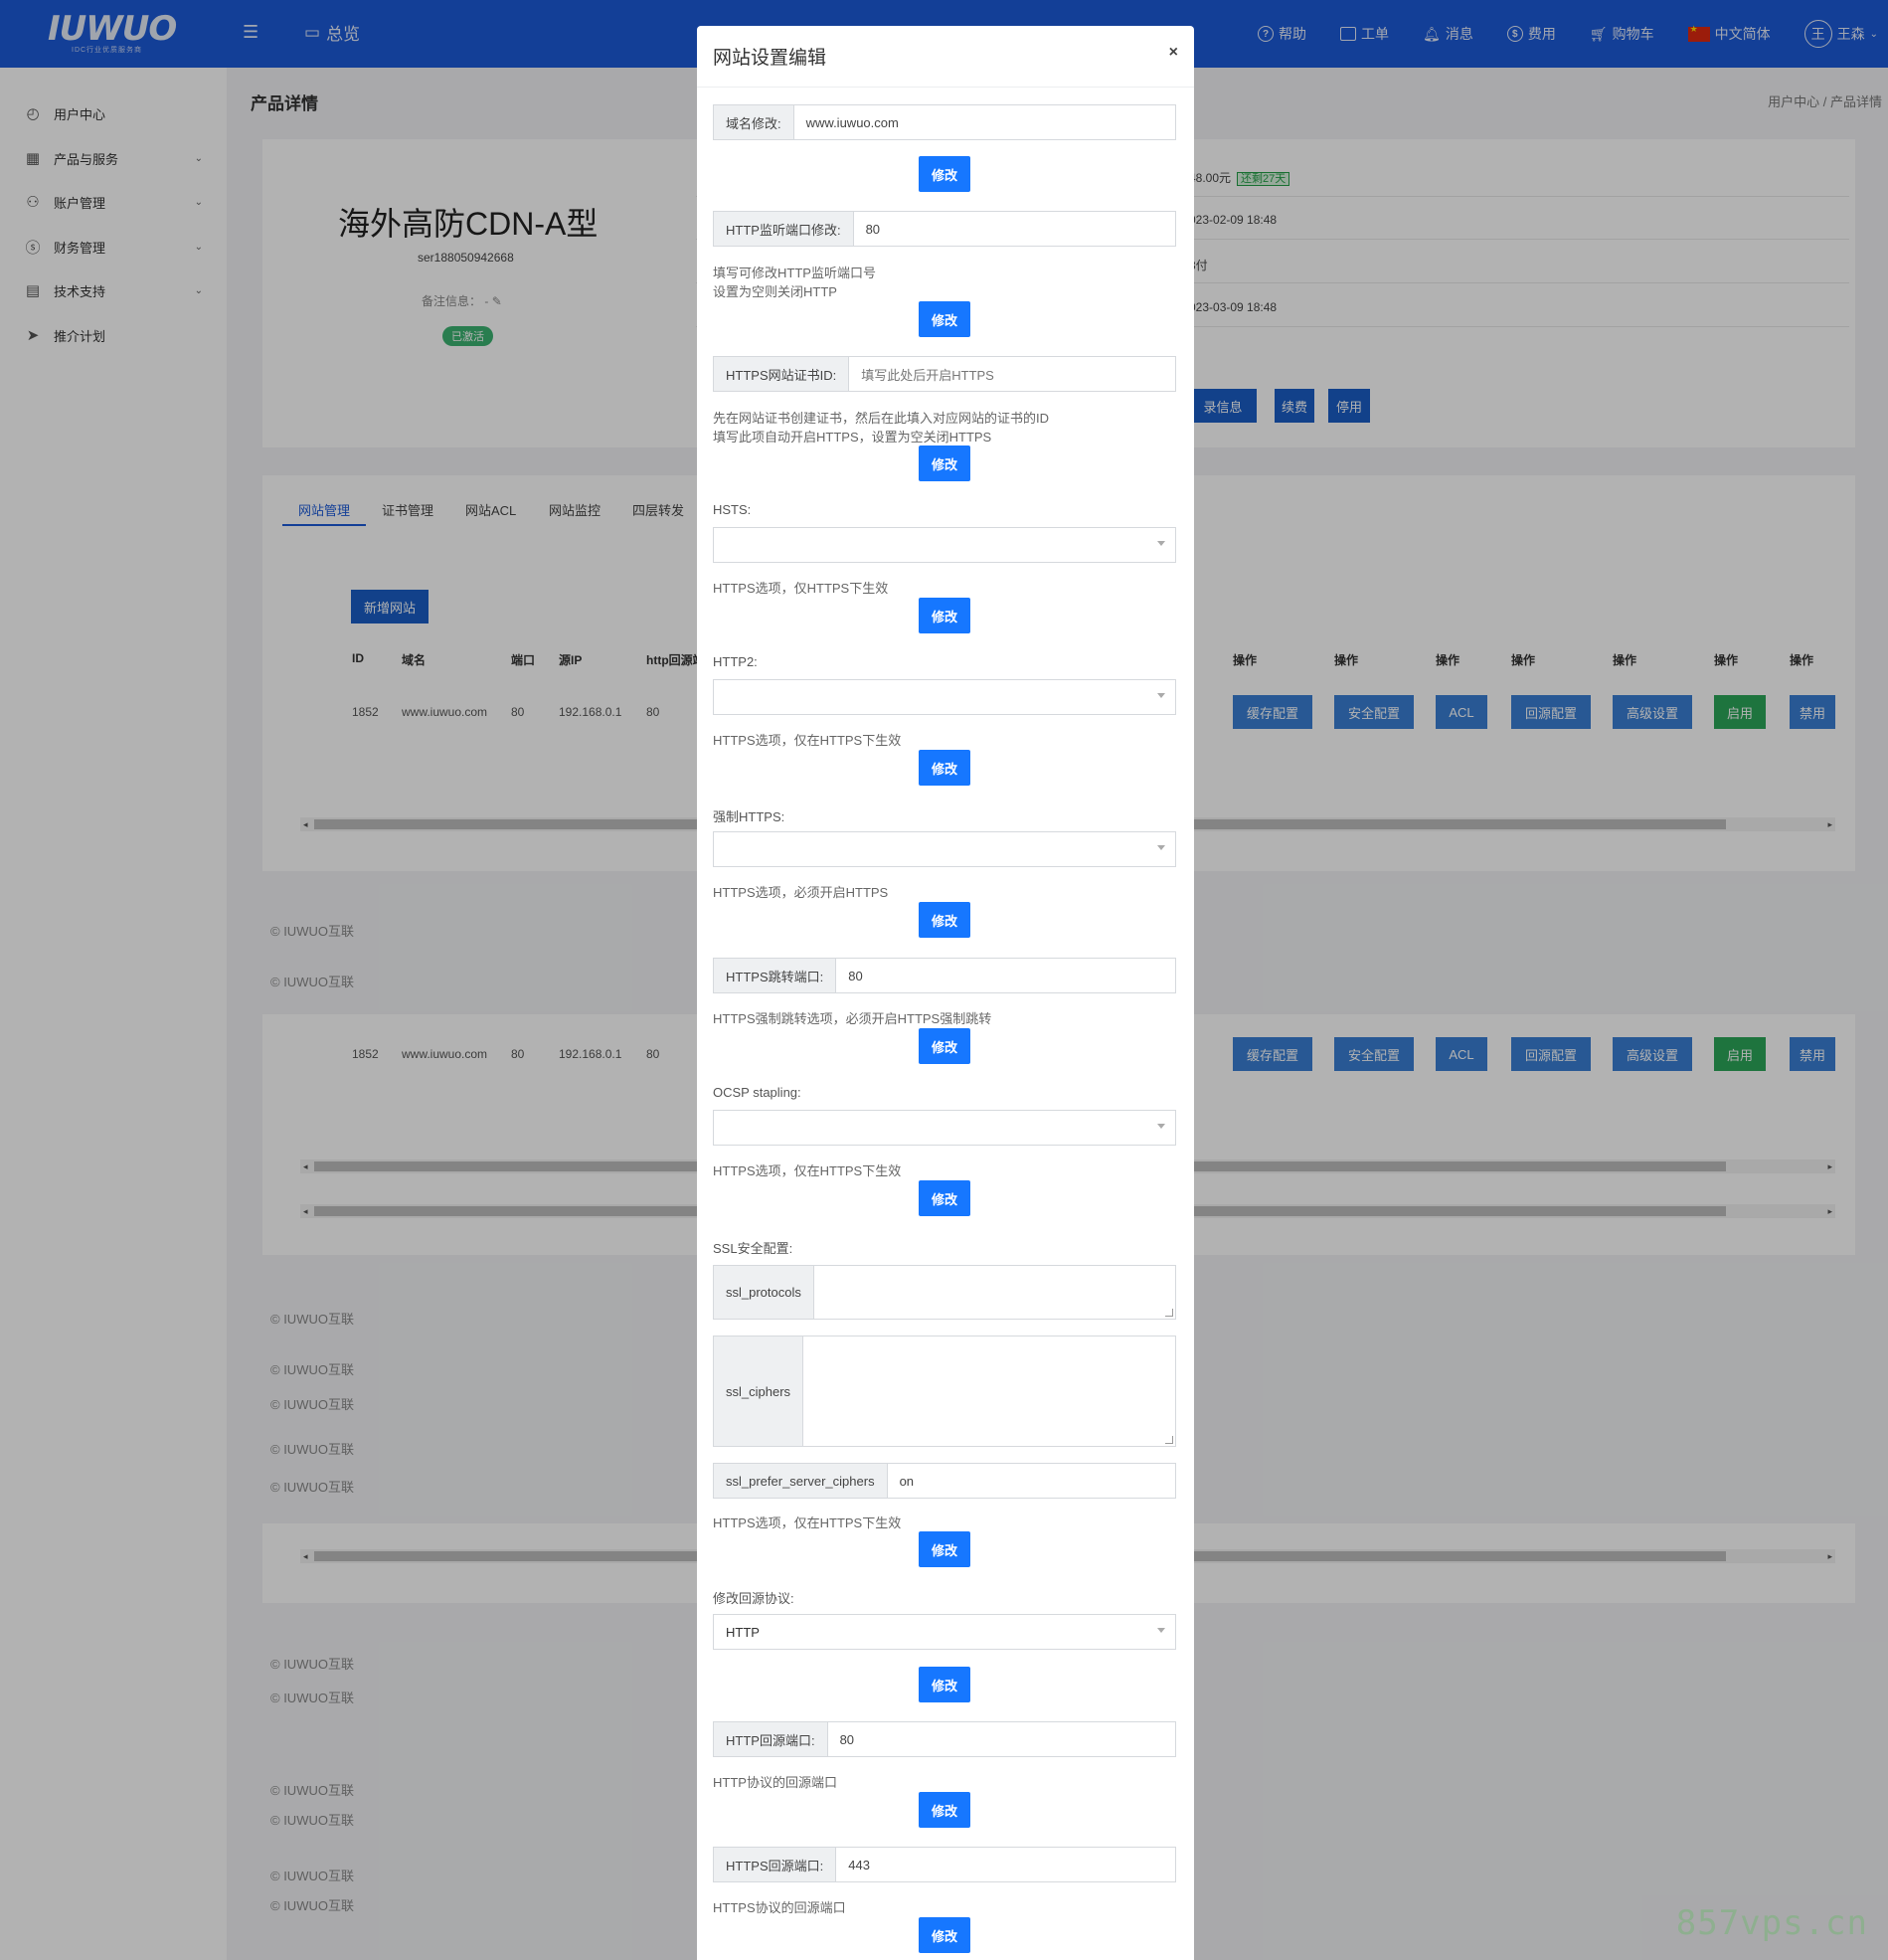  I want to click on submit-ssl-button: 修改, so click(945, 1549).